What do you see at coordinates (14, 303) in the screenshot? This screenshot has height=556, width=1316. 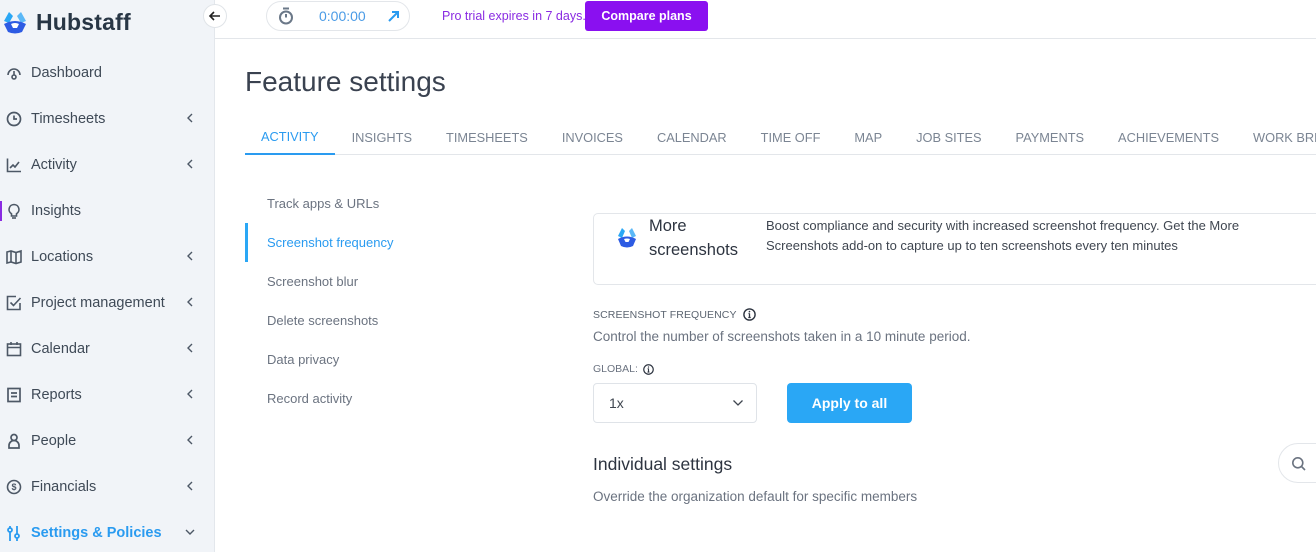 I see `checkbox-icon` at bounding box center [14, 303].